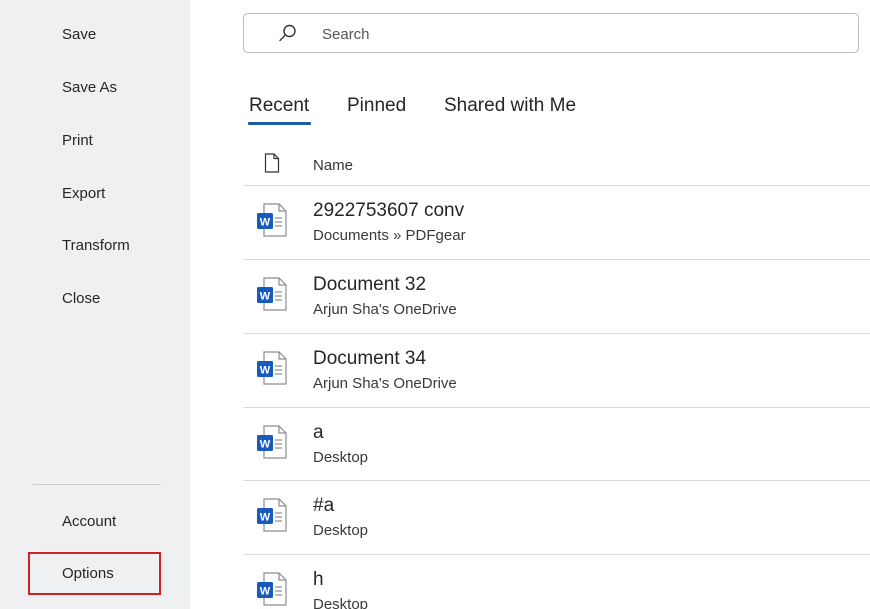 This screenshot has height=609, width=870. I want to click on file-name: a, so click(318, 432).